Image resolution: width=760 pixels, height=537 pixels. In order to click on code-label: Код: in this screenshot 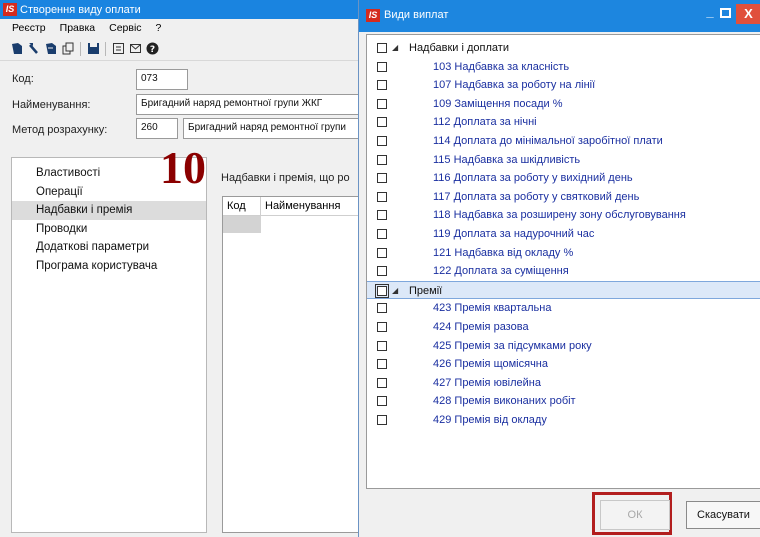, I will do `click(23, 79)`.